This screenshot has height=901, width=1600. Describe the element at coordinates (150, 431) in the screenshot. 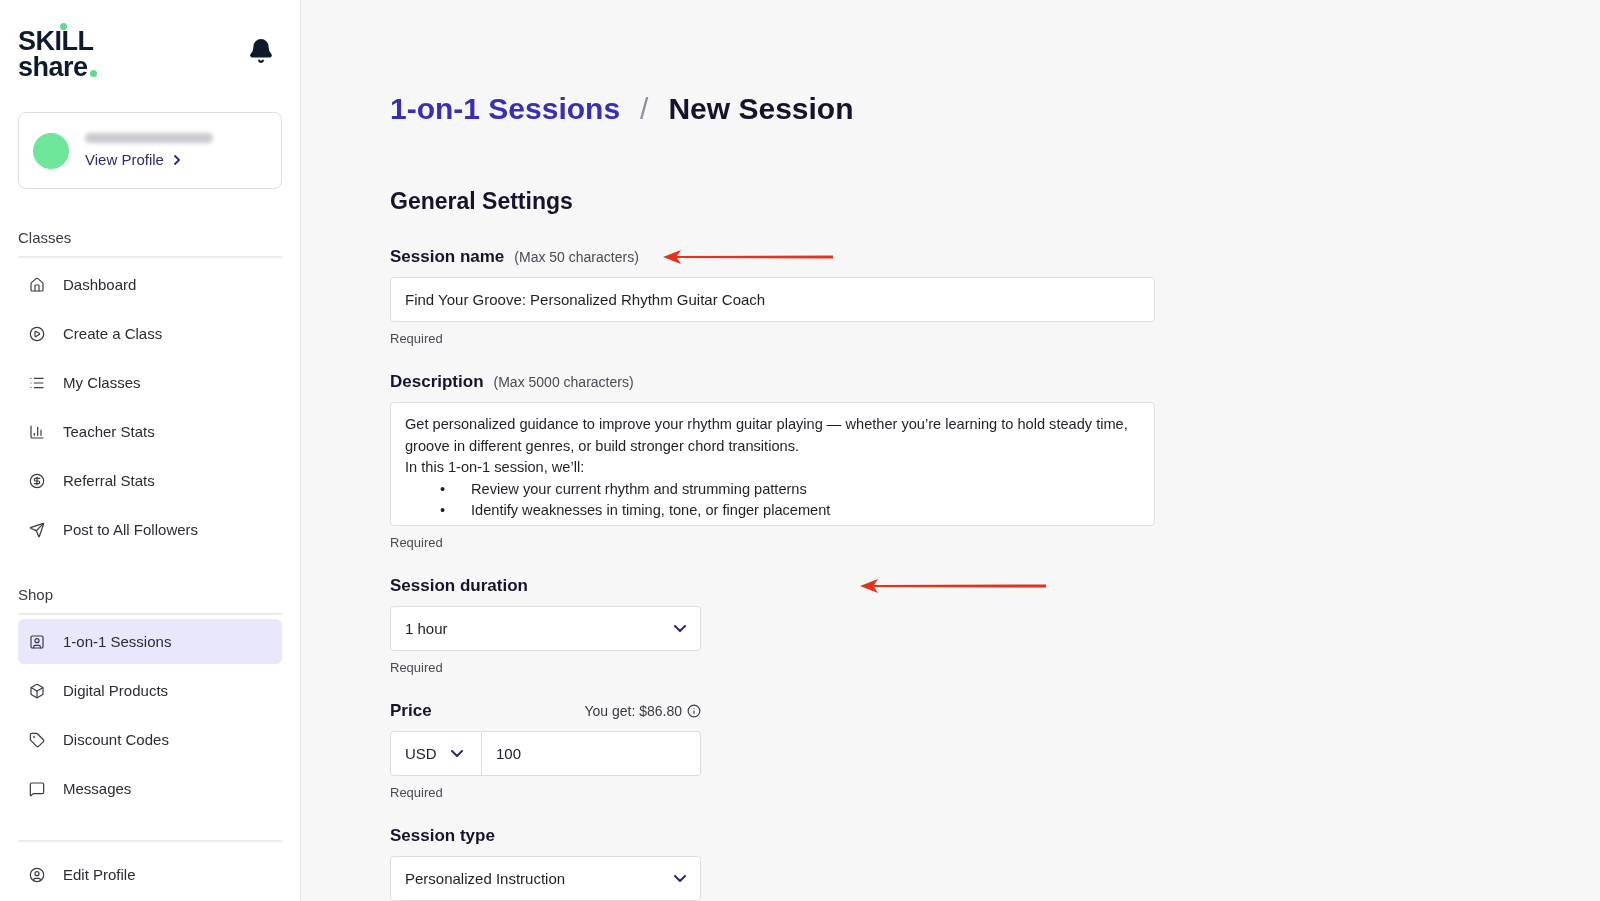

I see `sidebar-item: Teacher Stats` at that location.